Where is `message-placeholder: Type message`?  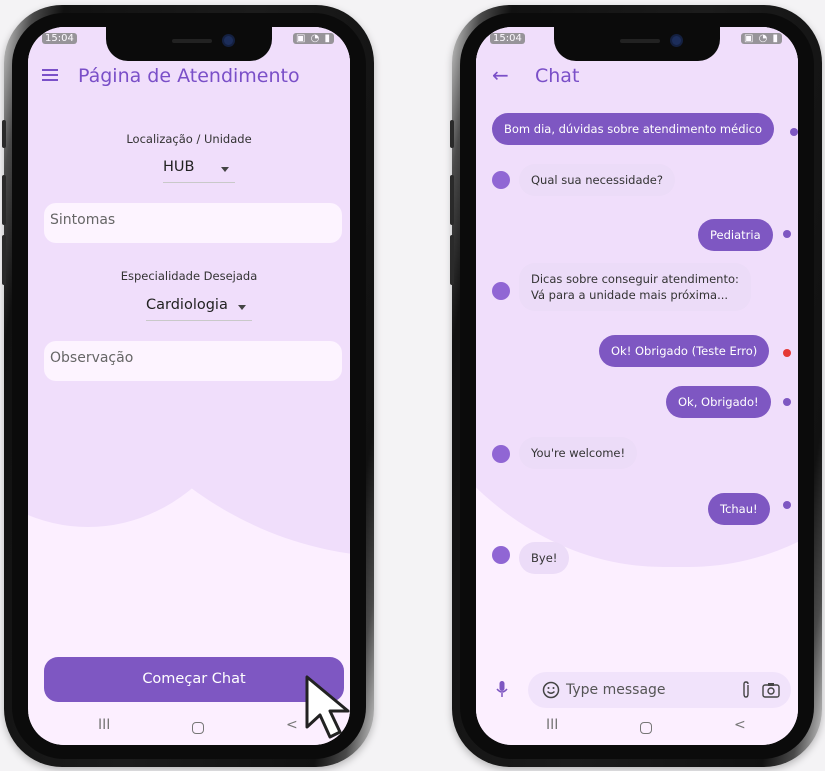 message-placeholder: Type message is located at coordinates (616, 690).